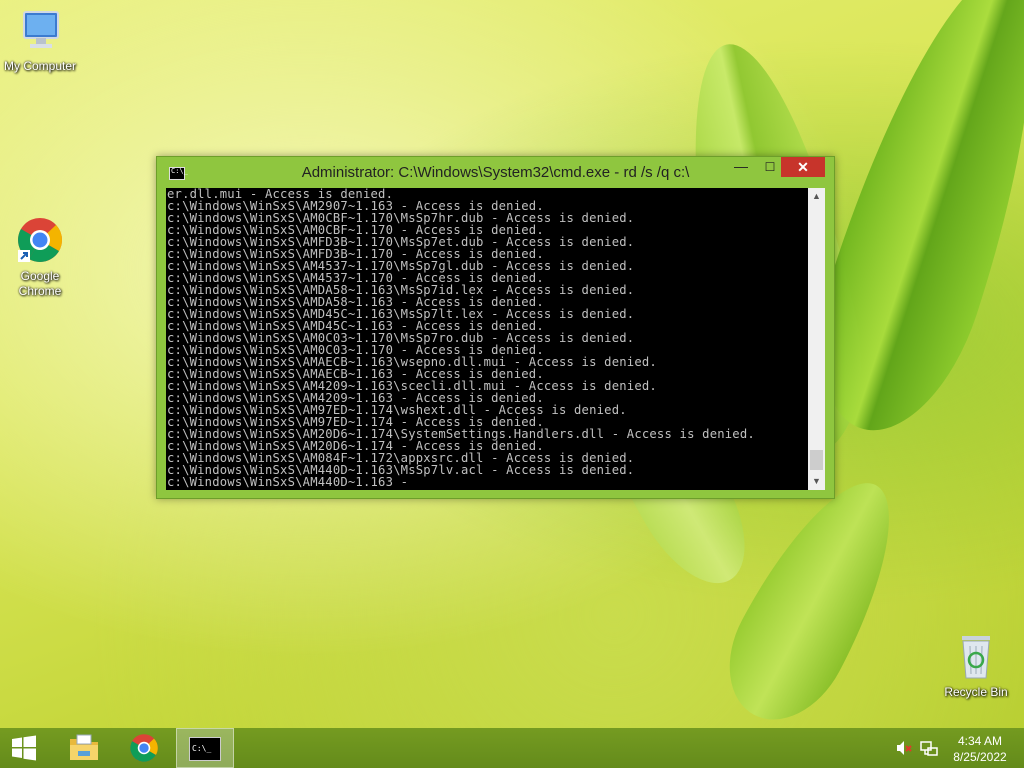  What do you see at coordinates (512, 748) in the screenshot?
I see `taskbar: C:\_` at bounding box center [512, 748].